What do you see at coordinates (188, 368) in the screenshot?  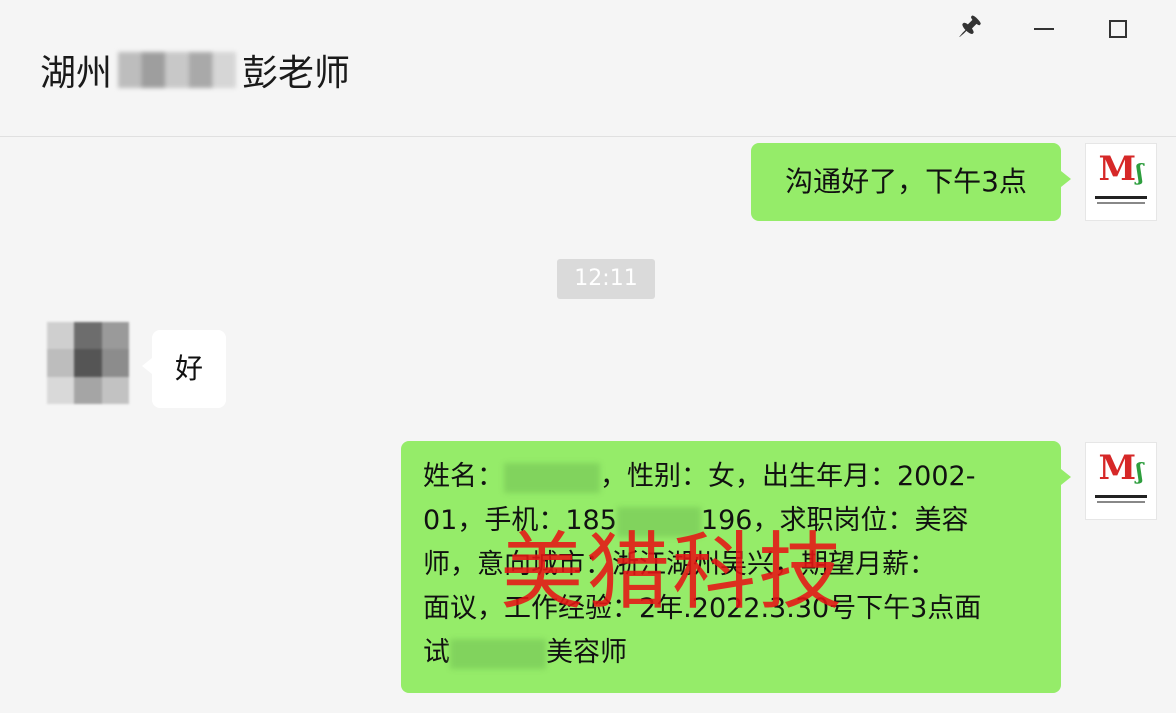 I see `message-text: 好` at bounding box center [188, 368].